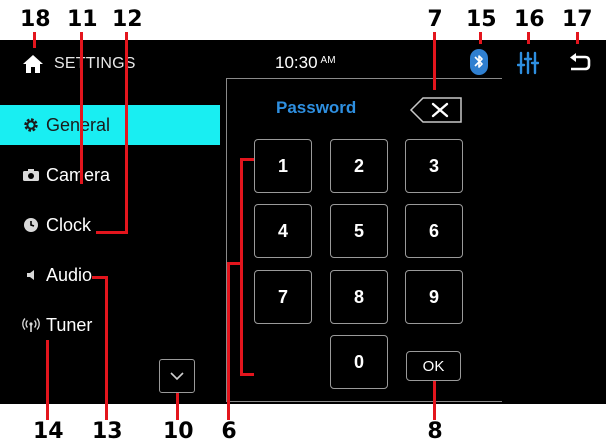  What do you see at coordinates (247, 374) in the screenshot?
I see `callout-line-6d` at bounding box center [247, 374].